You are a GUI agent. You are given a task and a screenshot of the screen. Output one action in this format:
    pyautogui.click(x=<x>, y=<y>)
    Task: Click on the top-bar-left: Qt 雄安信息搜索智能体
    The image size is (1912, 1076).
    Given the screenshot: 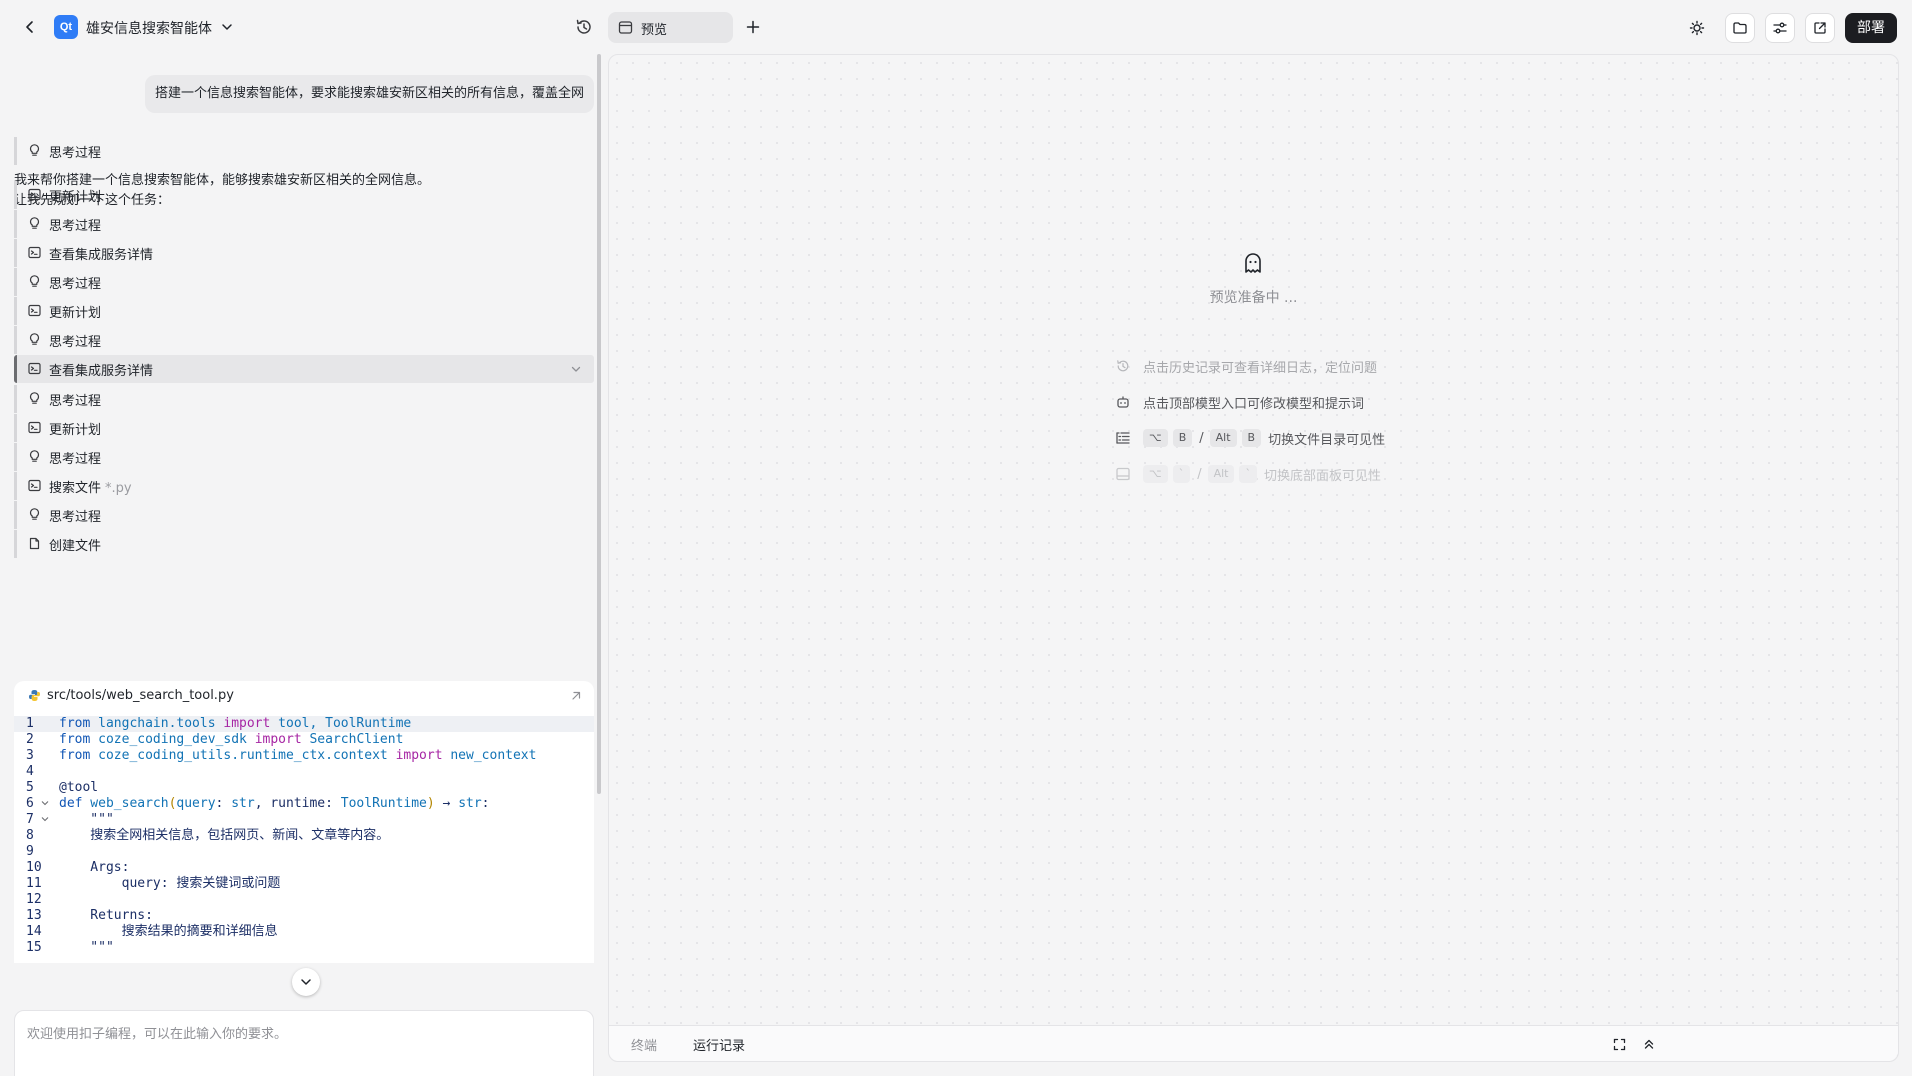 What is the action you would take?
    pyautogui.click(x=300, y=27)
    